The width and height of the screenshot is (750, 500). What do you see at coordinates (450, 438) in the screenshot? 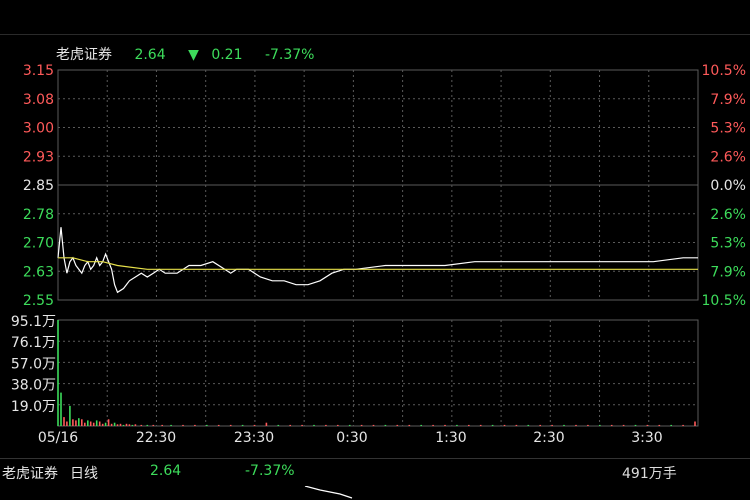
I see `time-tick-label: 1:30` at bounding box center [450, 438].